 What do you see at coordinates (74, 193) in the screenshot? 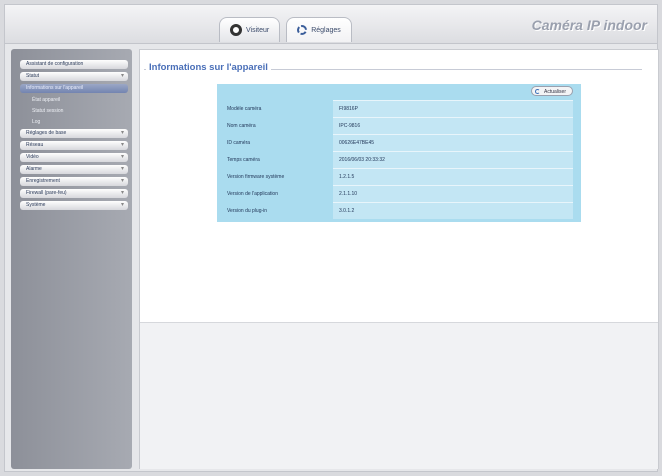
I see `sidebar-item-firewall: Firewall (pare-feu) ▾` at bounding box center [74, 193].